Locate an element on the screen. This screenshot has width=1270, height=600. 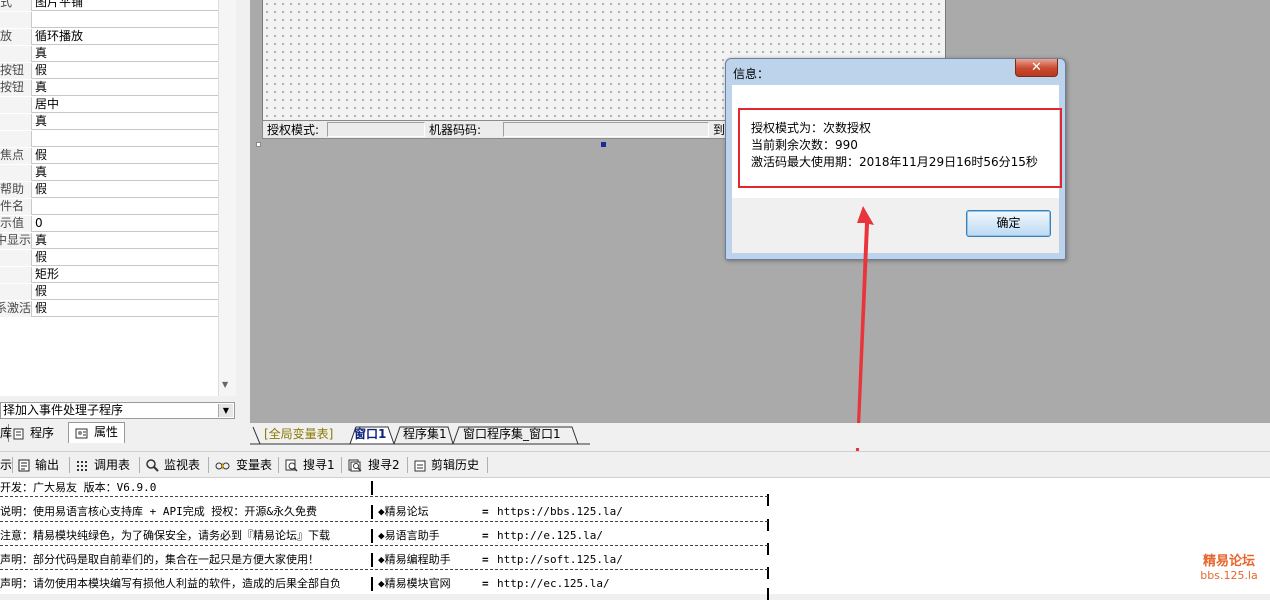
call-table-icon is located at coordinates (82, 465).